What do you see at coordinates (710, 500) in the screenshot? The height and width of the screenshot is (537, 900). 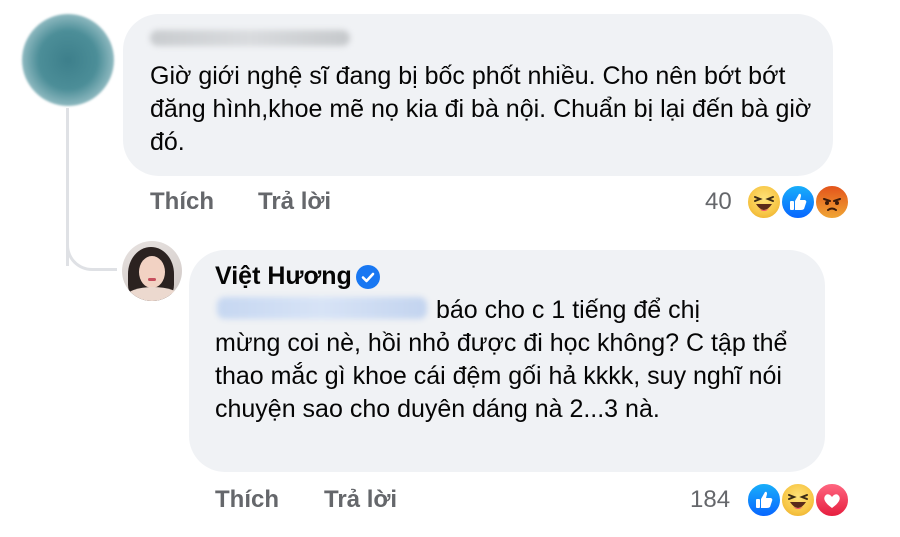 I see `reaction-count-2: 184` at bounding box center [710, 500].